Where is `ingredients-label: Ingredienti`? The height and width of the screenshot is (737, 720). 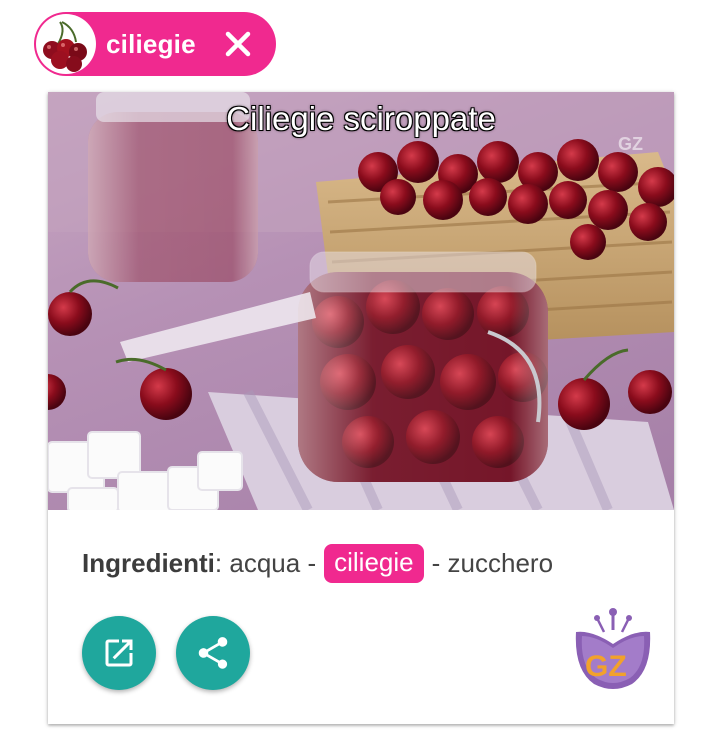 ingredients-label: Ingredienti is located at coordinates (148, 563).